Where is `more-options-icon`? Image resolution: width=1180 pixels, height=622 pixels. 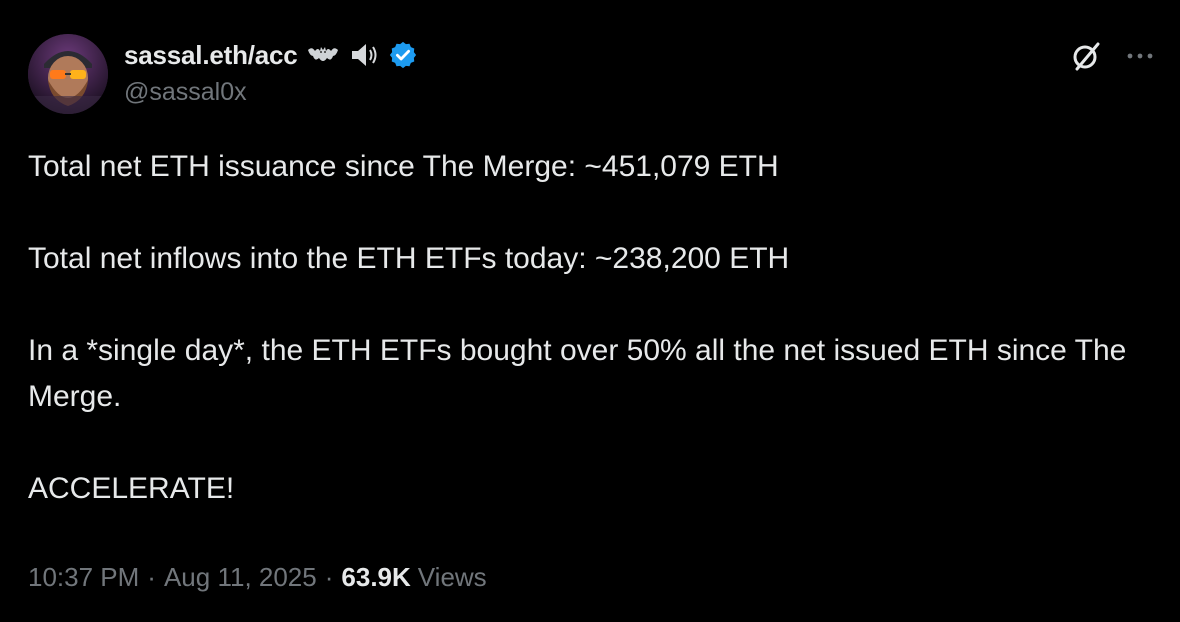
more-options-icon is located at coordinates (1140, 56).